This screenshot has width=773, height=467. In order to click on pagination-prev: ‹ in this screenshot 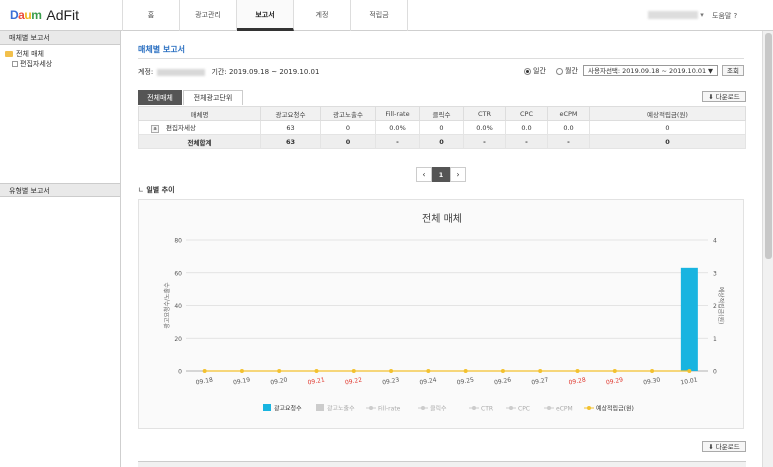, I will do `click(424, 174)`.